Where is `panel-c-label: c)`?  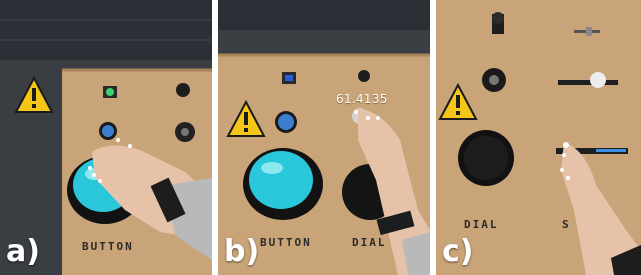
panel-c-label: c) is located at coordinates (458, 251).